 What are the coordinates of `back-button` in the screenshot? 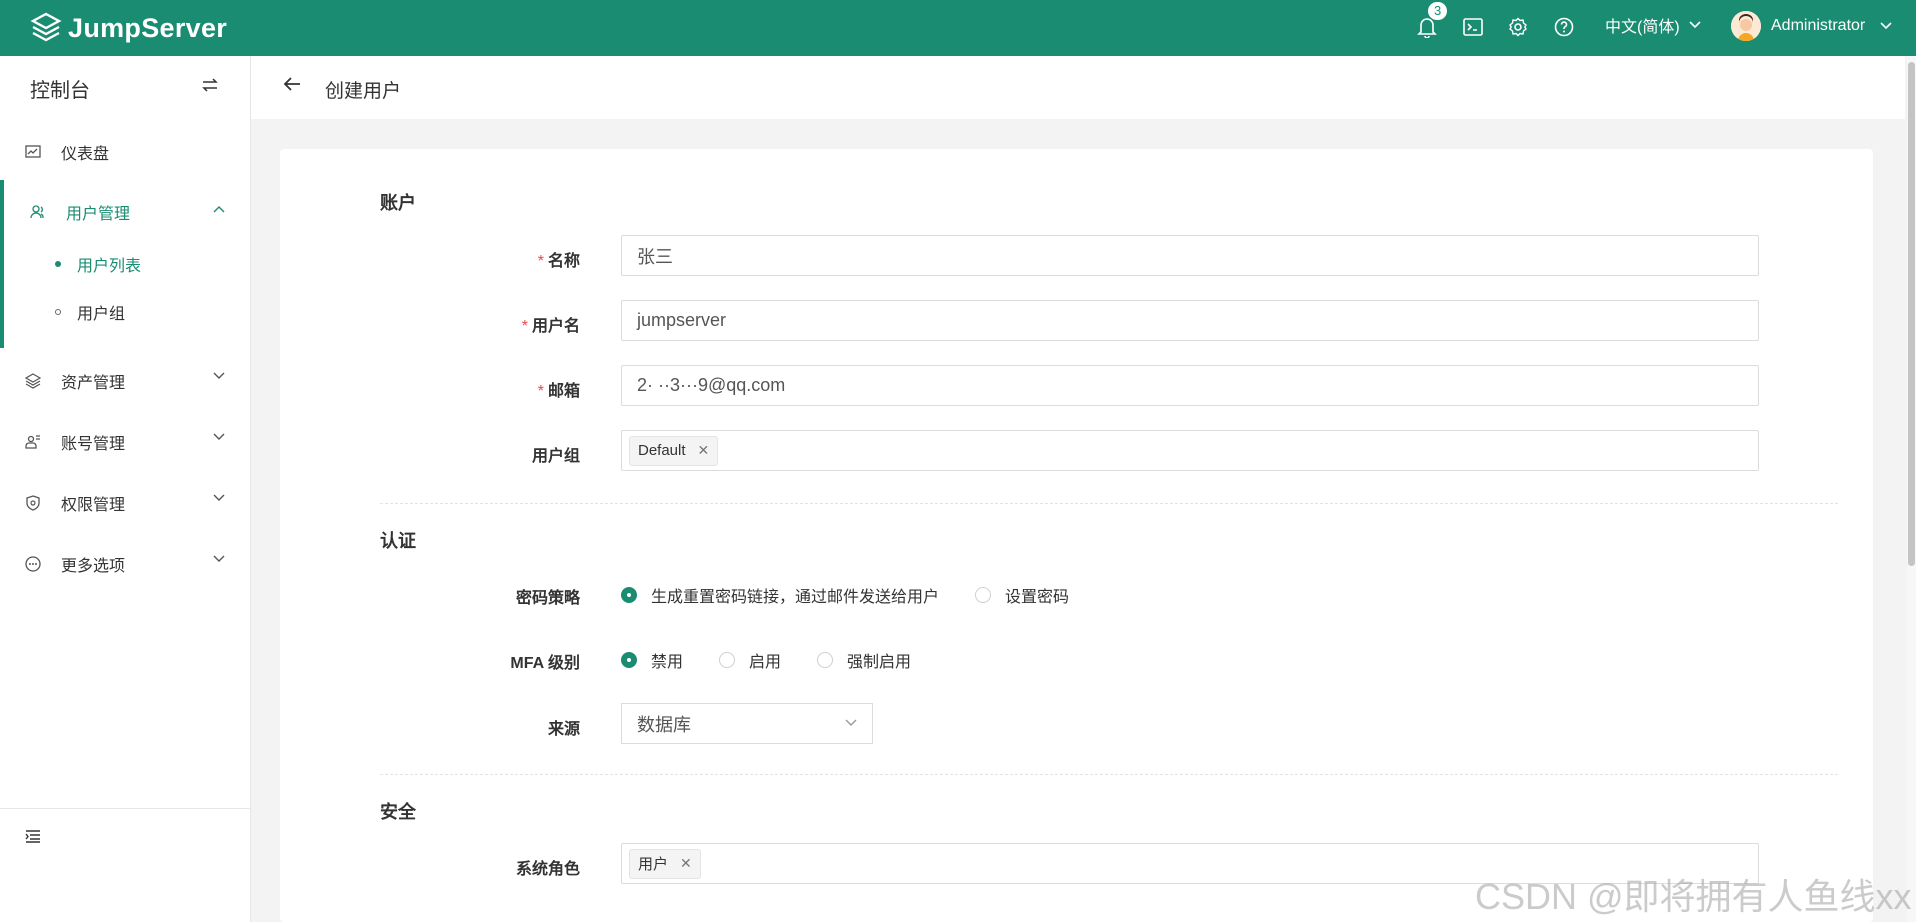 It's located at (292, 86).